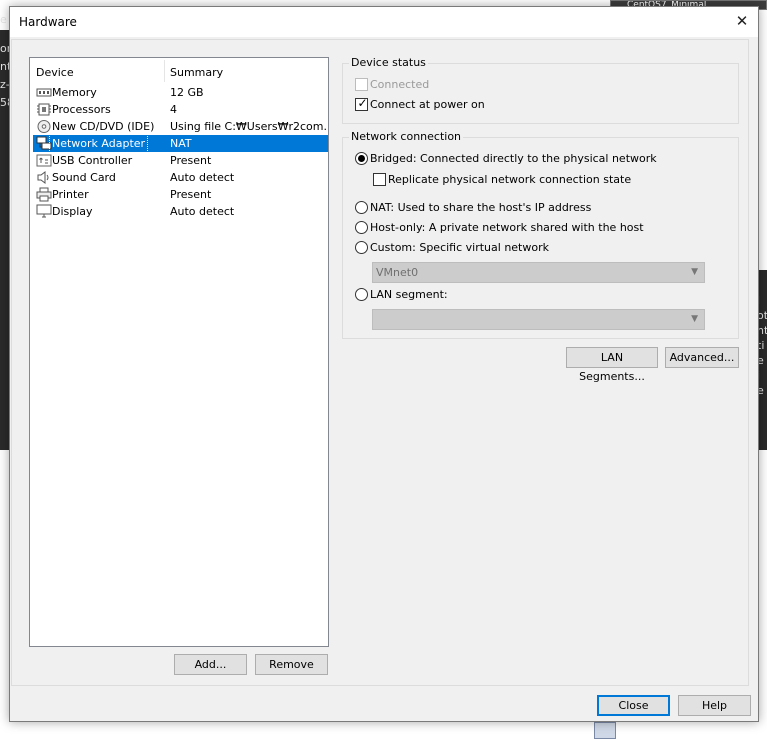  What do you see at coordinates (361, 207) in the screenshot?
I see `nat-radio` at bounding box center [361, 207].